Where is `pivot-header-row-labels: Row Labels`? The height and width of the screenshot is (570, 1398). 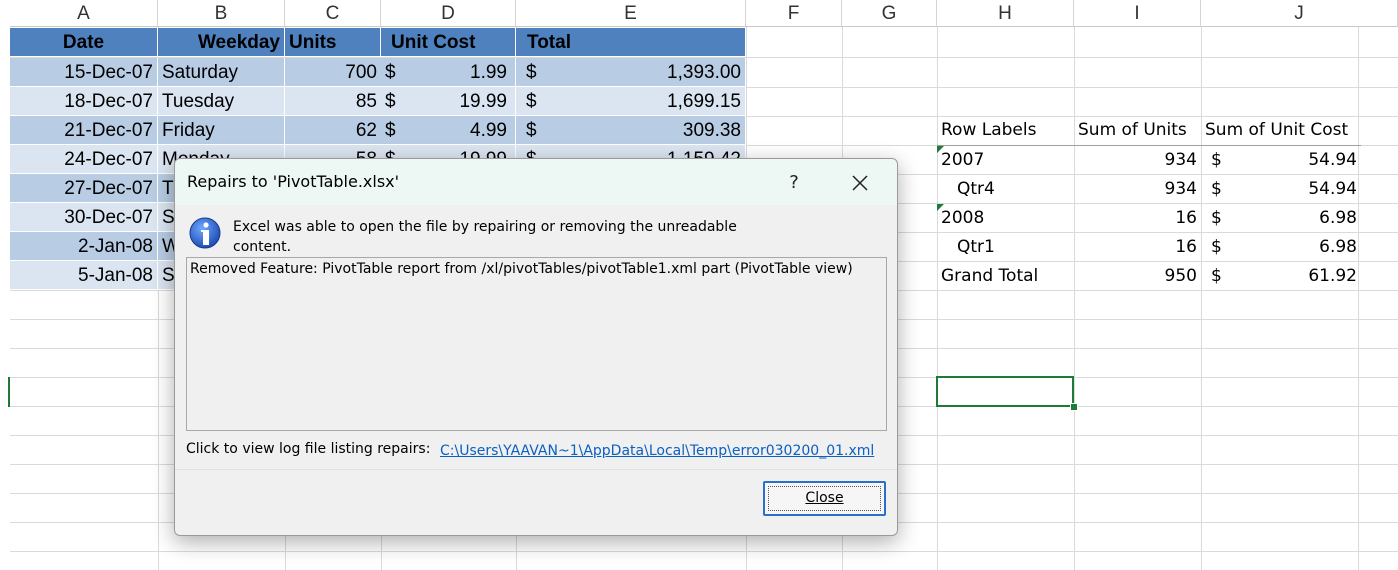
pivot-header-row-labels: Row Labels is located at coordinates (1005, 131).